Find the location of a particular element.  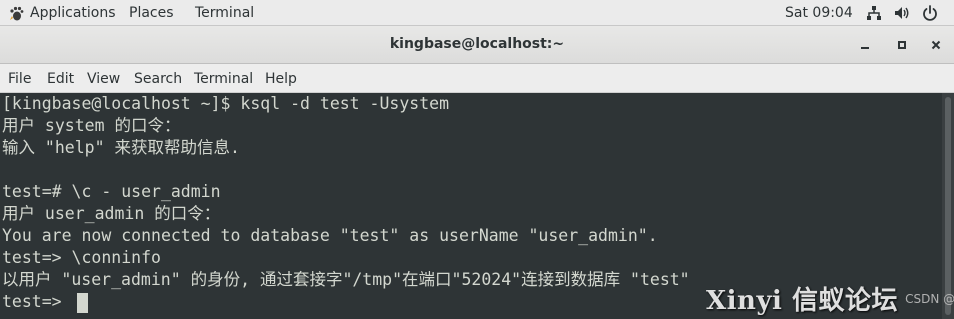

watermark: Xinyi 信蚁论坛 CSDN @liuzizif is located at coordinates (830, 298).